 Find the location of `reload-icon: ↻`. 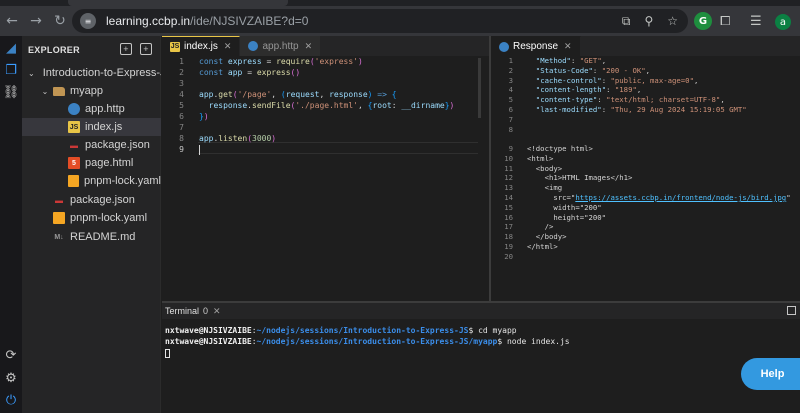

reload-icon: ↻ is located at coordinates (60, 21).